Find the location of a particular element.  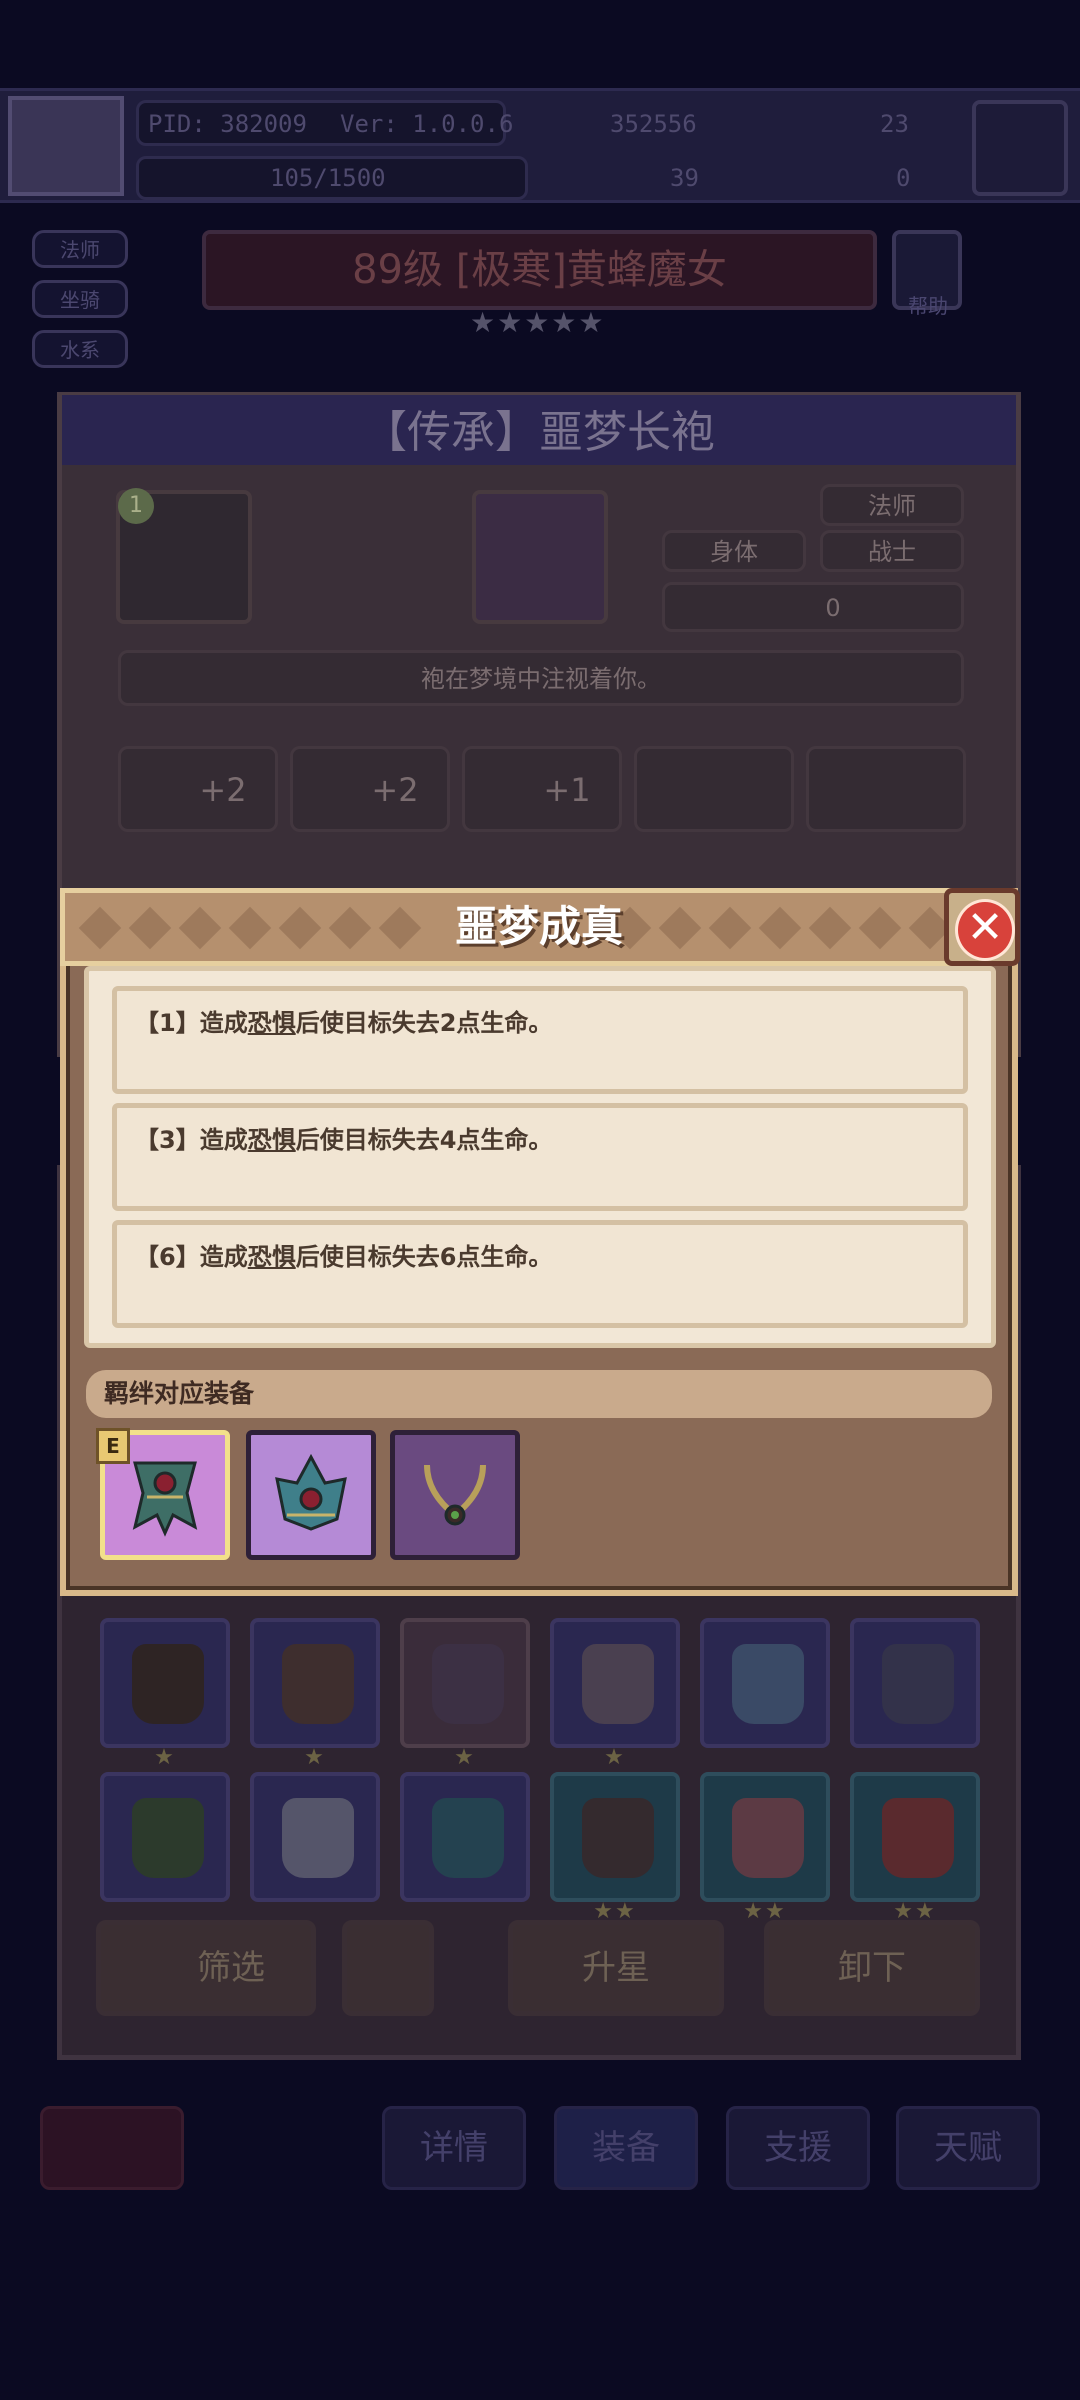

gold-amount: 352556 is located at coordinates (653, 124).